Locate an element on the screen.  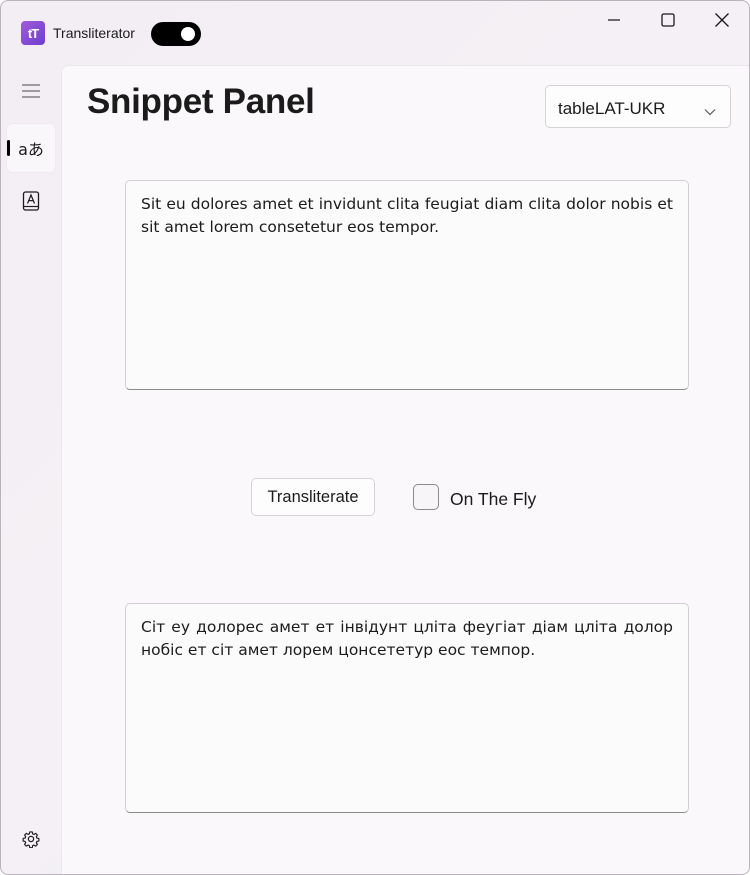
maximize-button is located at coordinates (668, 20).